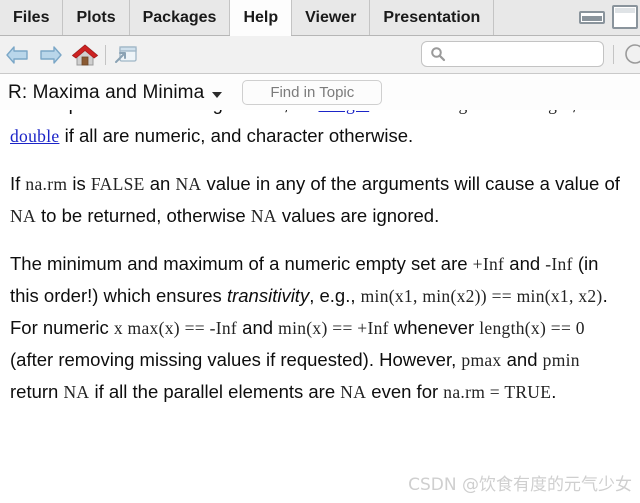  I want to click on forward-arrow-icon, so click(51, 54).